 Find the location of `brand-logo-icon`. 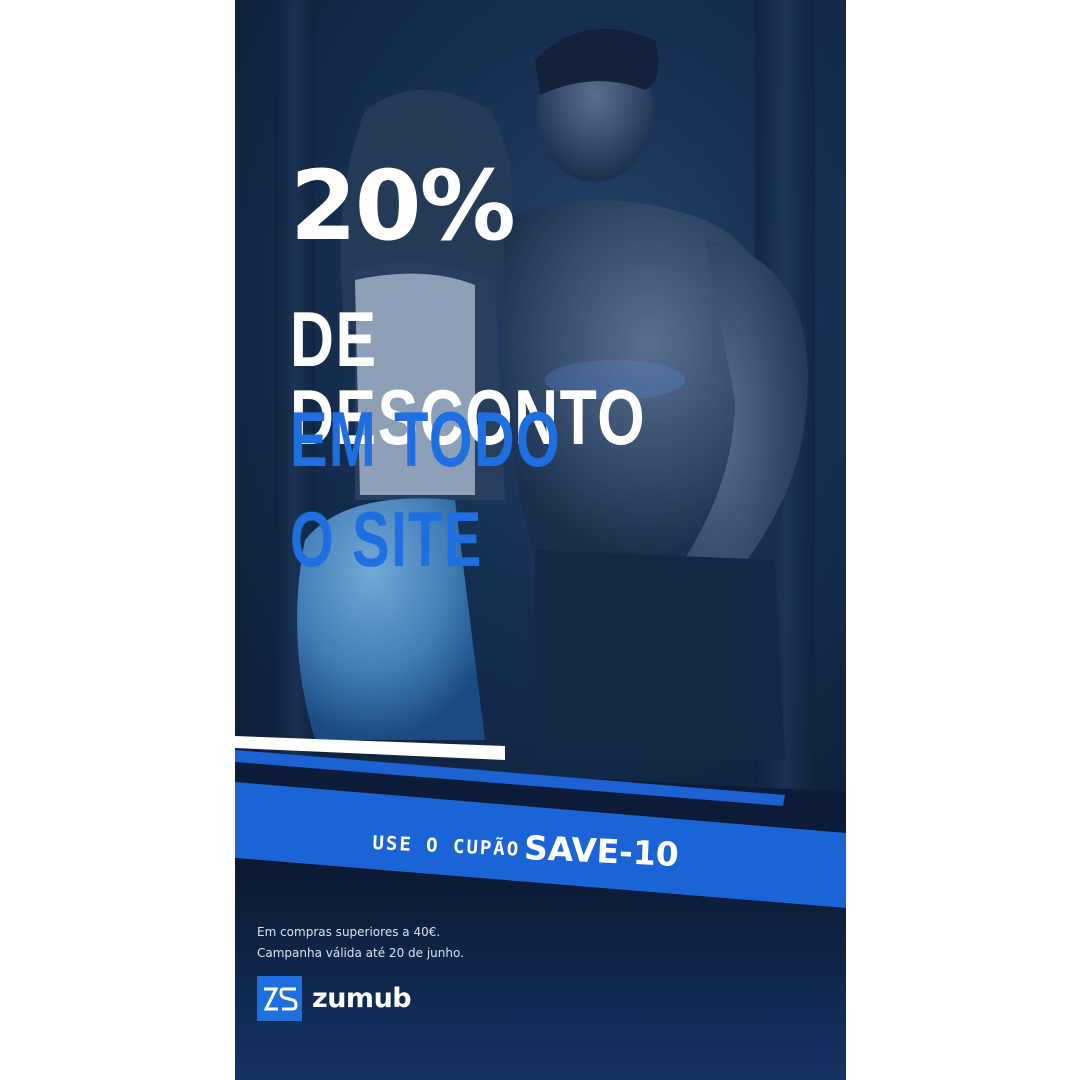

brand-logo-icon is located at coordinates (279, 998).